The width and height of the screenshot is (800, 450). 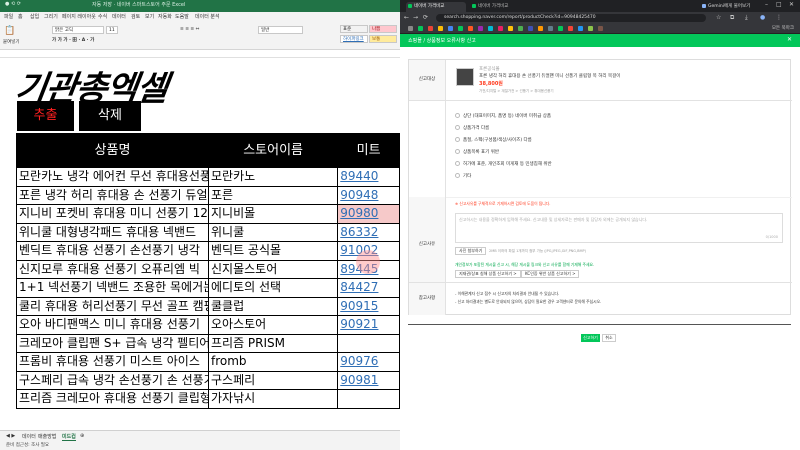 I want to click on cell-product-name: 모란카노 냉각 에어컨 무선 휴대용선풍기, so click(x=112, y=177).